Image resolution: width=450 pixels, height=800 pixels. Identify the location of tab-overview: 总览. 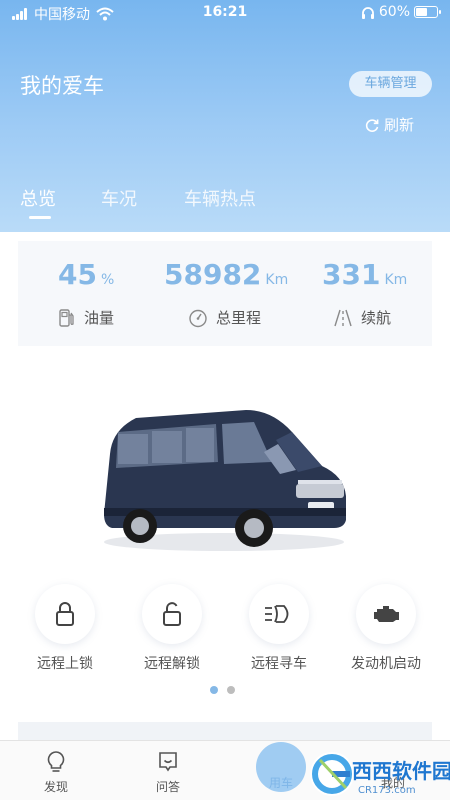
(38, 198).